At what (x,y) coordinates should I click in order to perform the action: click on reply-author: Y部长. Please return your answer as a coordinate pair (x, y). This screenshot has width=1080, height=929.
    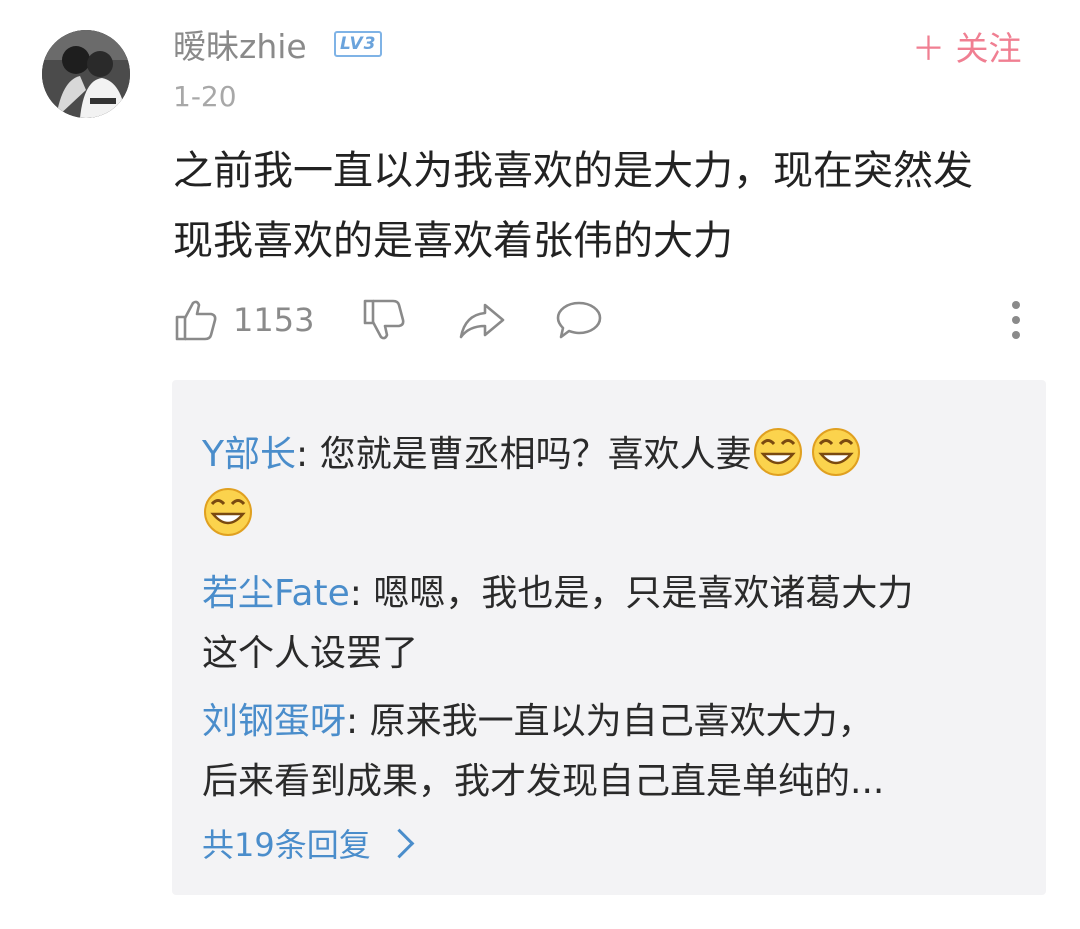
    Looking at the image, I should click on (249, 454).